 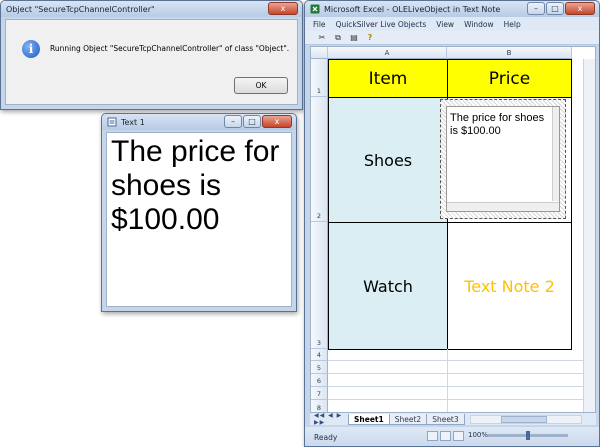 I want to click on text-note-titlebar: Text 1 – □ x, so click(x=199, y=122).